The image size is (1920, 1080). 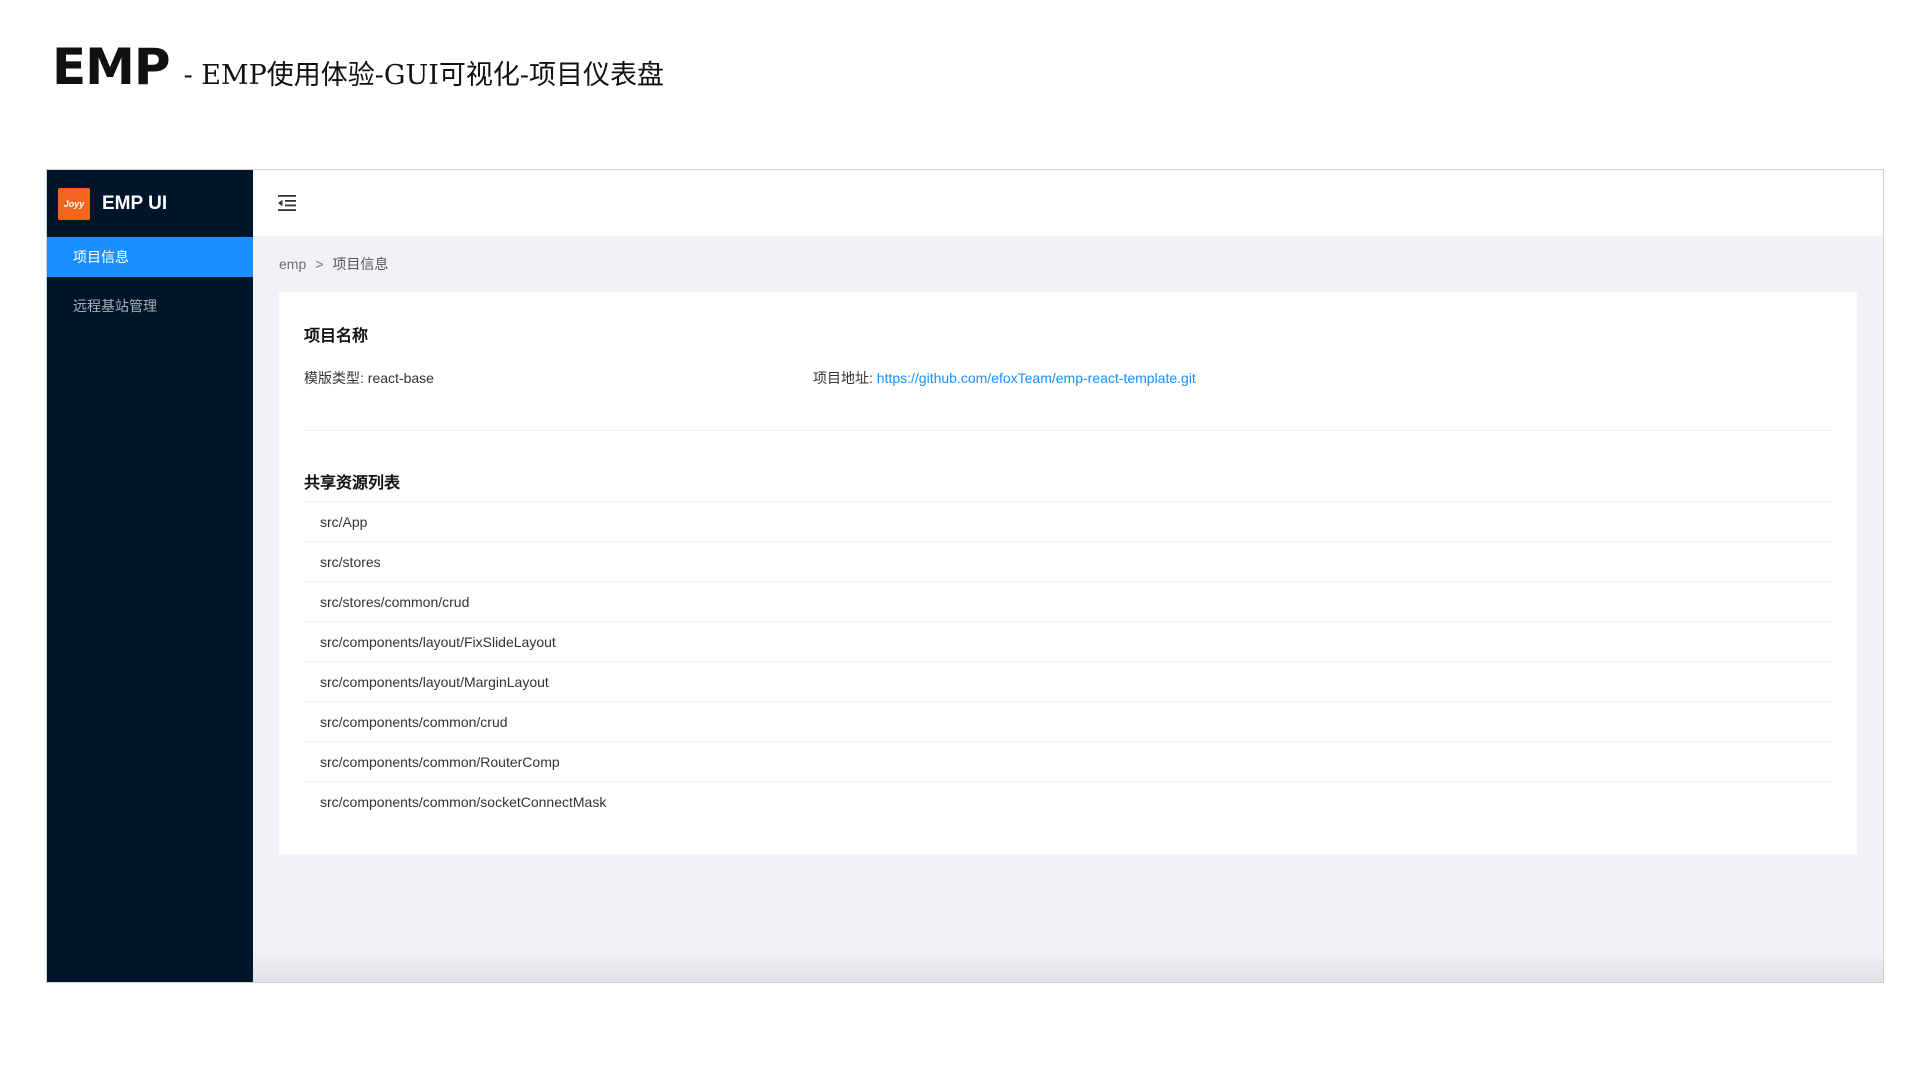 I want to click on sidebar-item-remote-base-management: 远程基站管理, so click(x=150, y=306).